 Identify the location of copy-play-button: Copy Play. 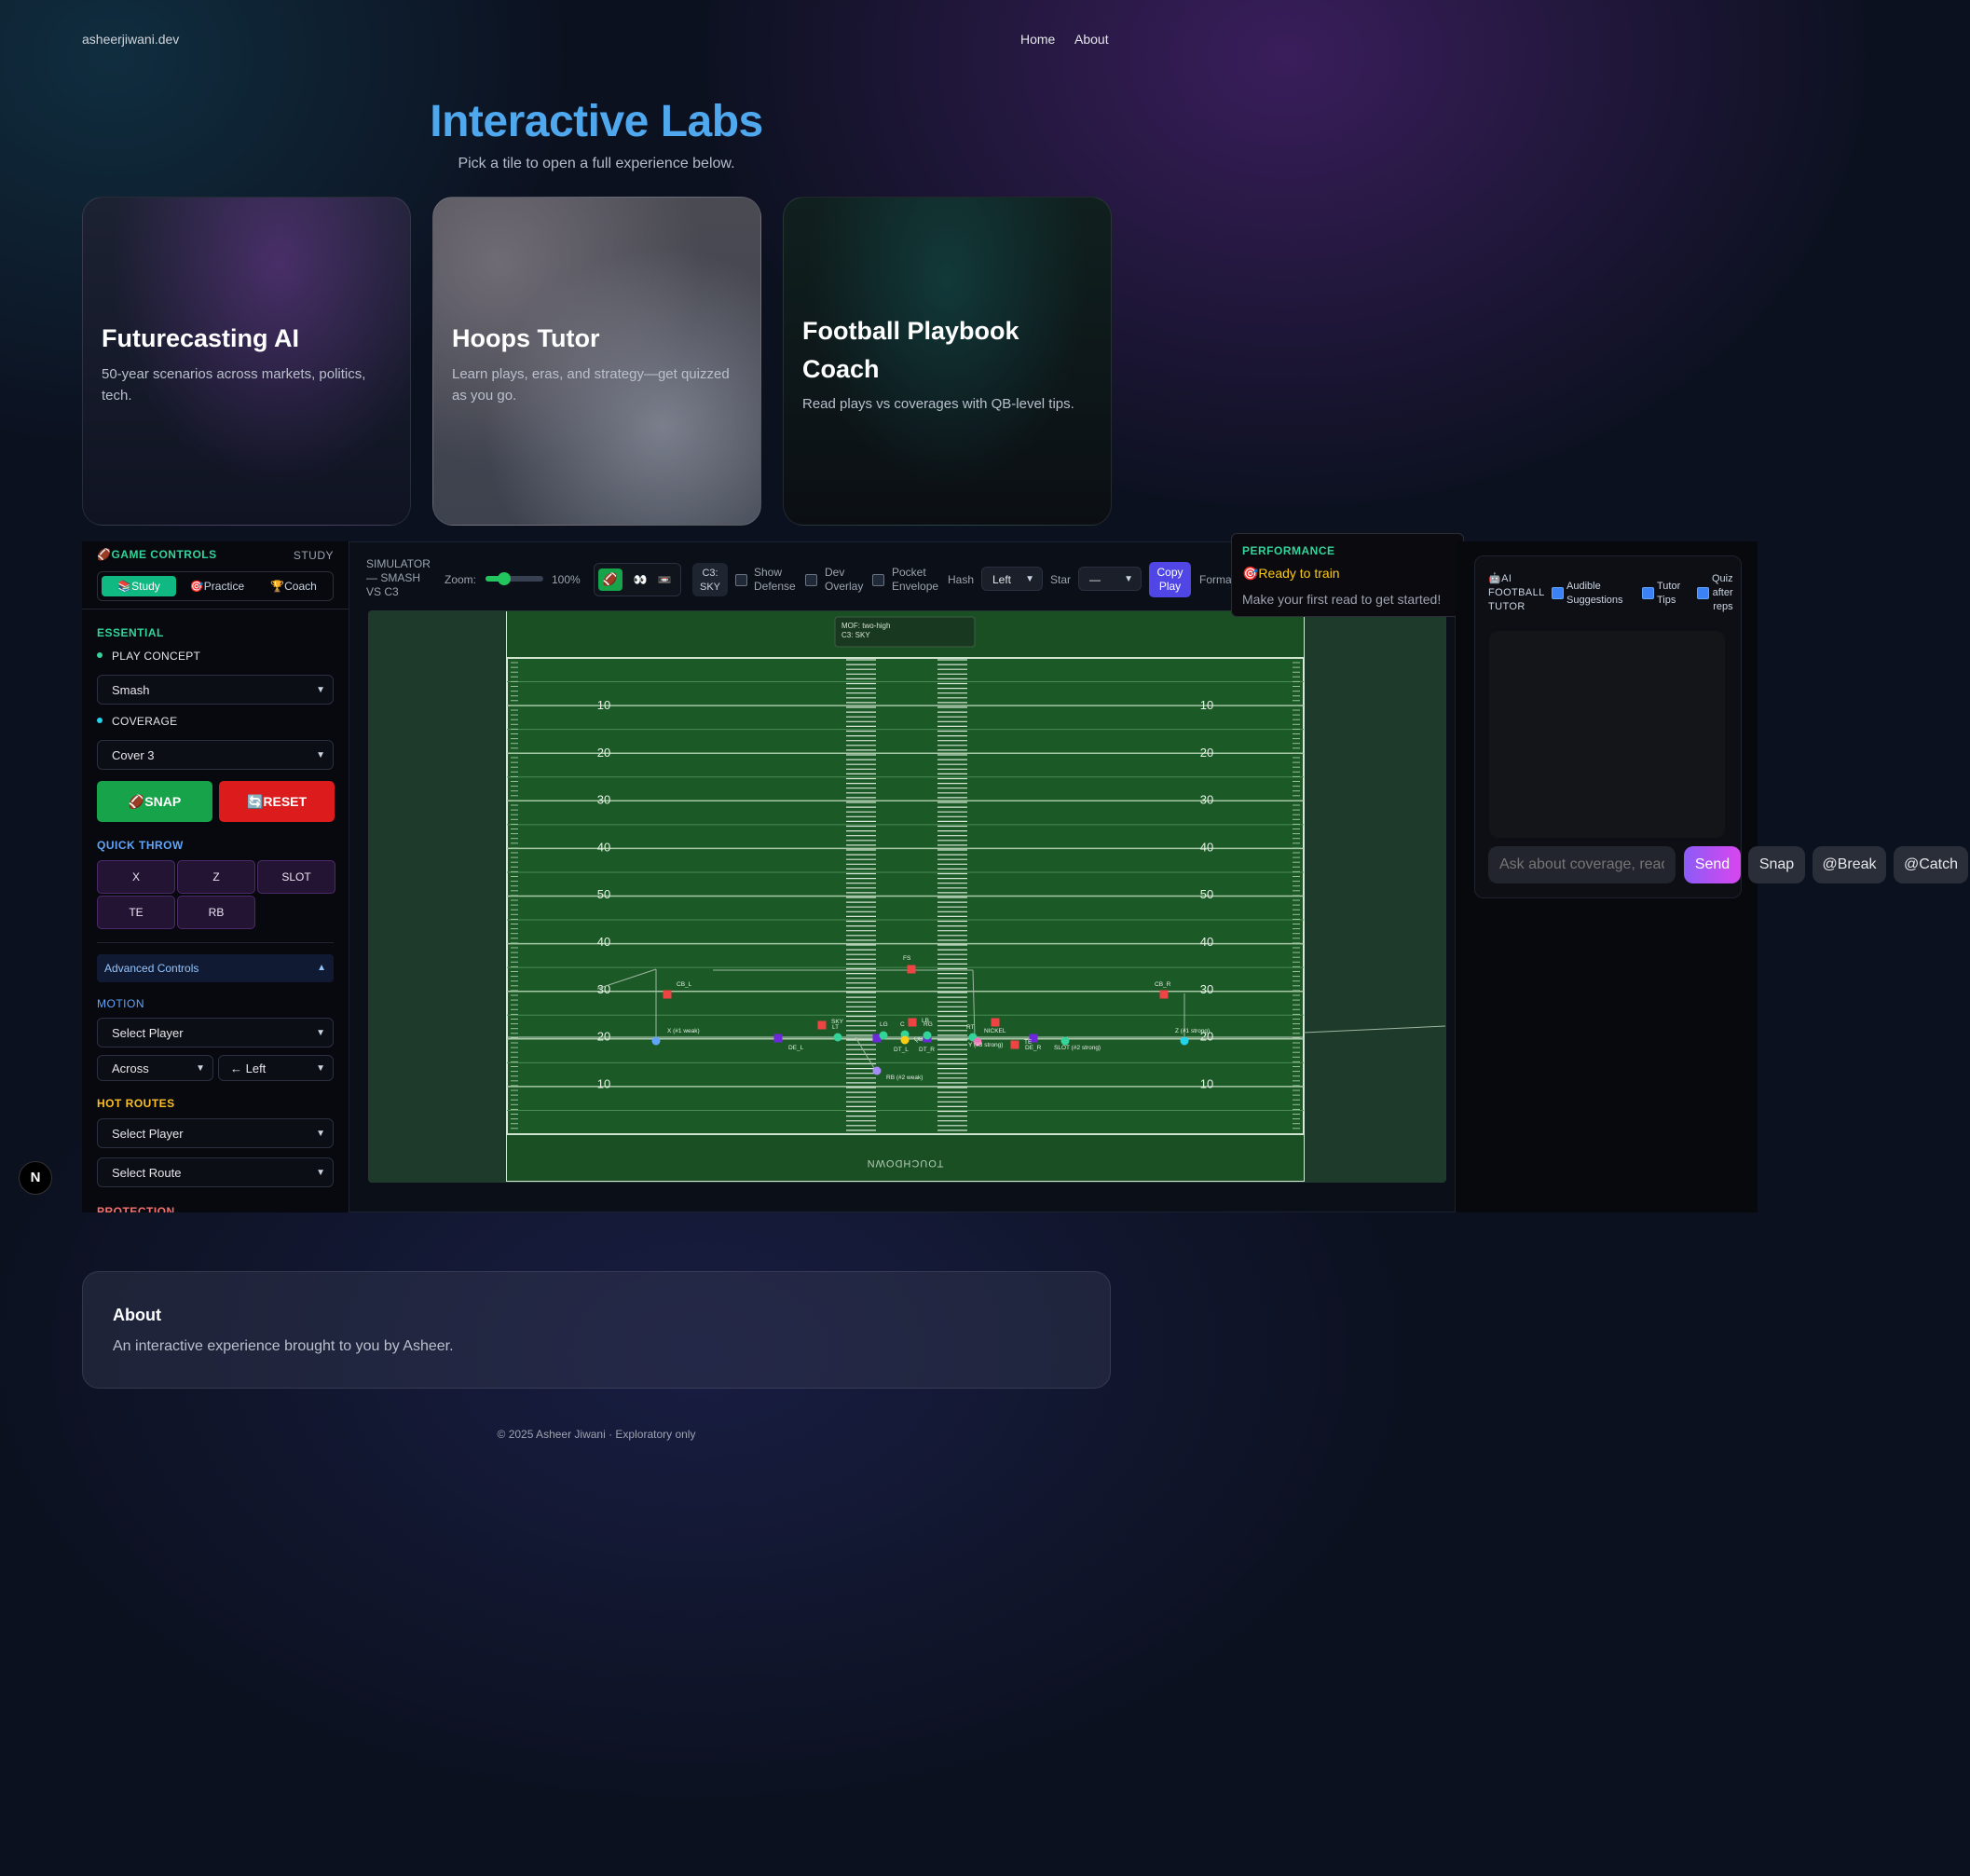
(1170, 580).